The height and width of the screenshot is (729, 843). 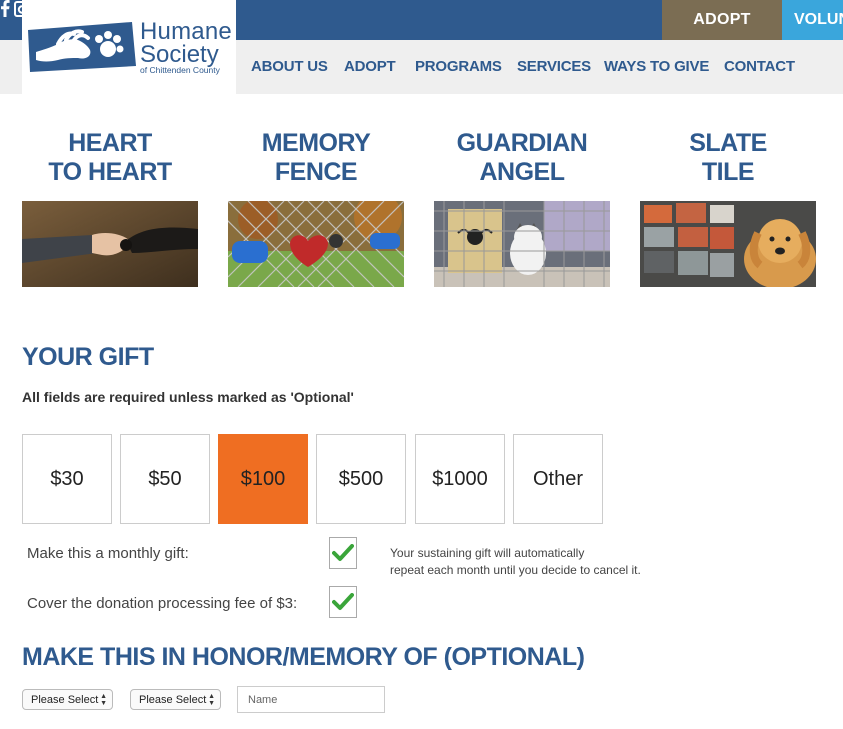 I want to click on tile-guardian-angel-title: GUARDIAN ANGEL, so click(x=522, y=158).